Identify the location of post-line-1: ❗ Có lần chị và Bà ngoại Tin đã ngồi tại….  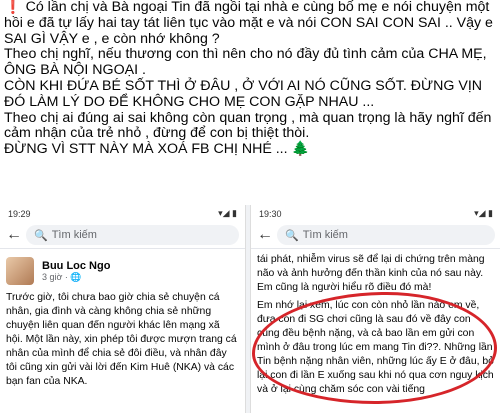
(248, 23).